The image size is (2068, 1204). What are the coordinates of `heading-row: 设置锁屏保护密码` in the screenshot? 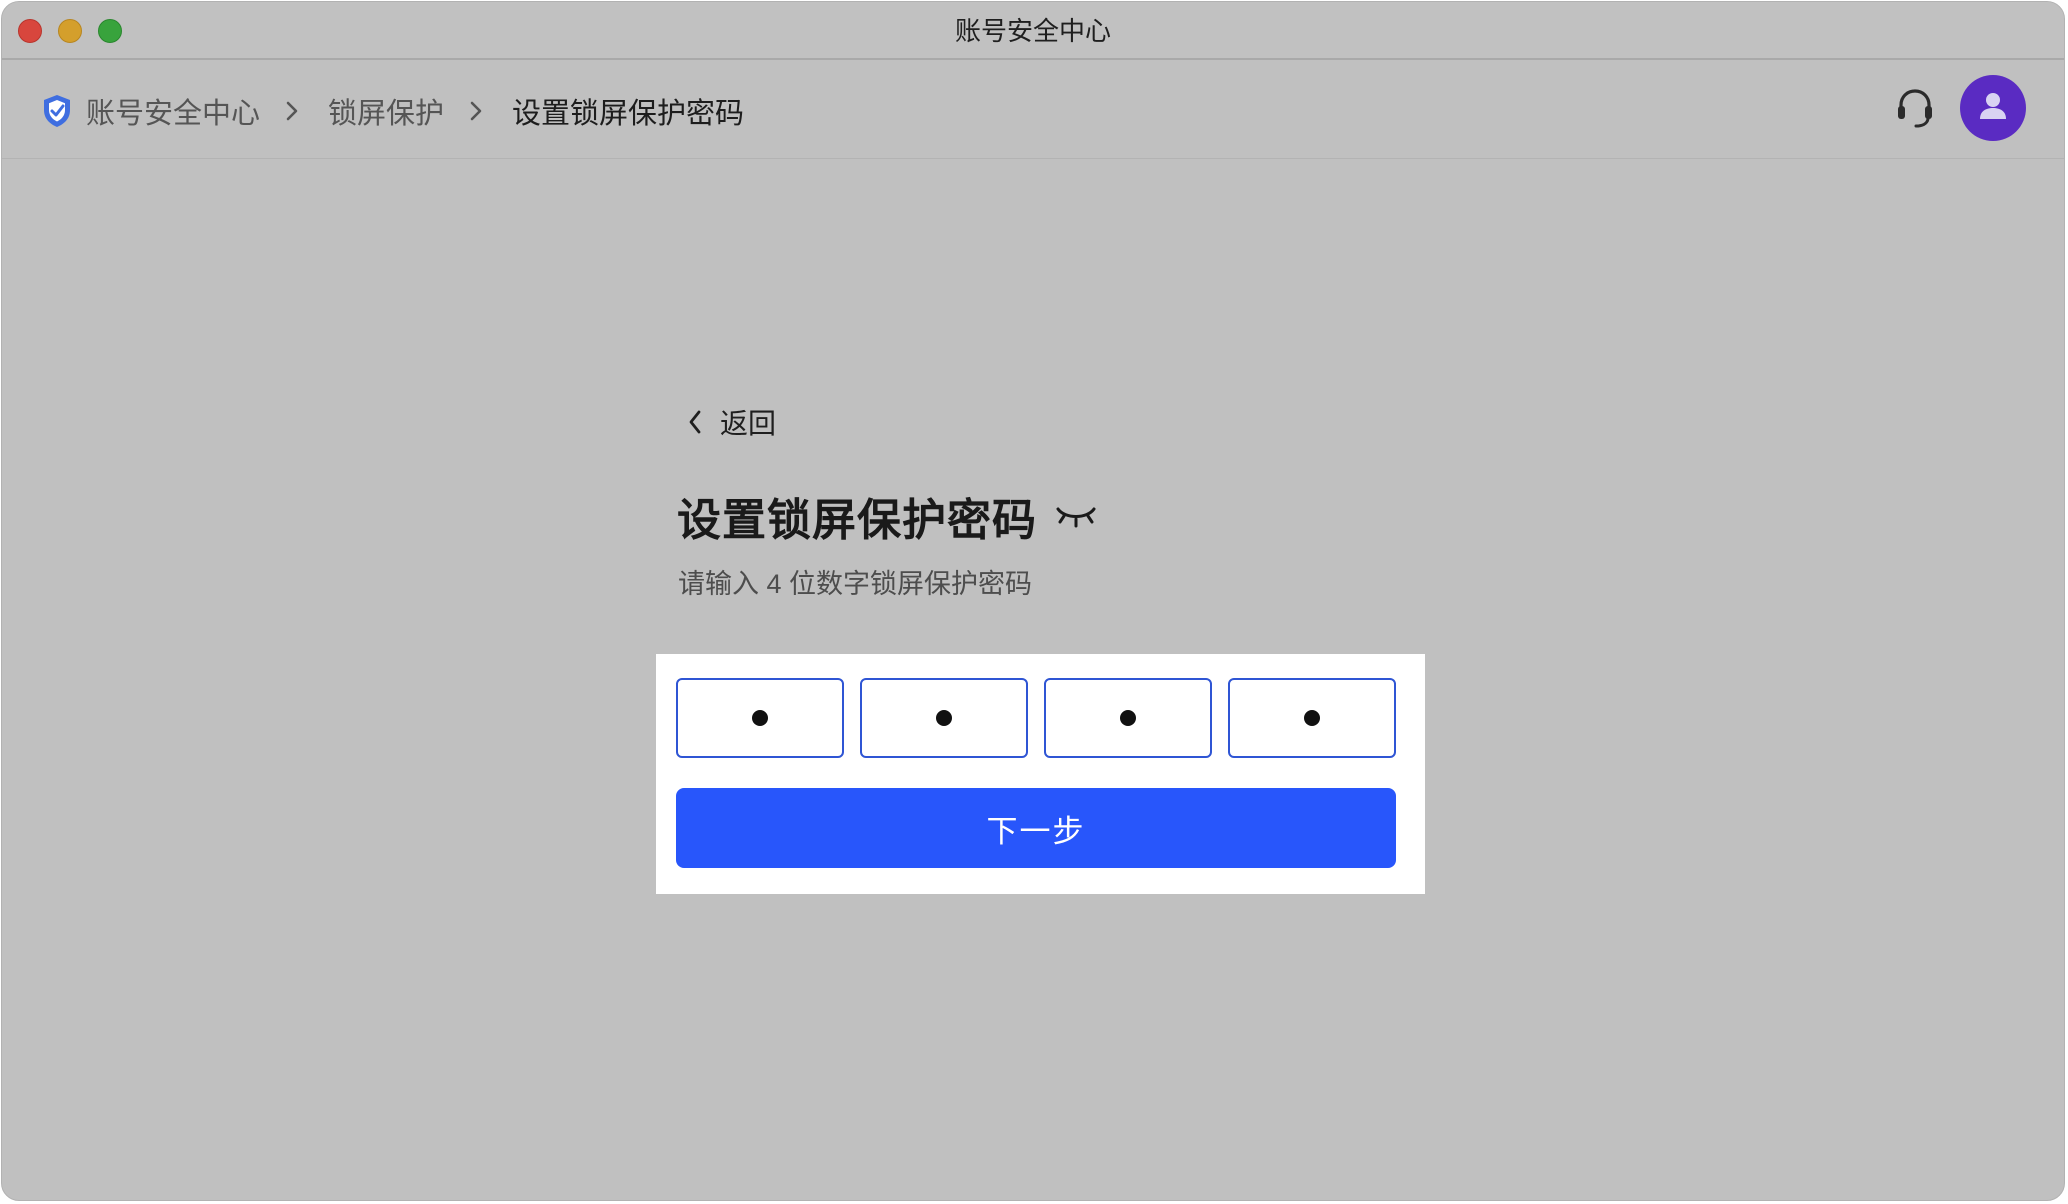 It's located at (888, 516).